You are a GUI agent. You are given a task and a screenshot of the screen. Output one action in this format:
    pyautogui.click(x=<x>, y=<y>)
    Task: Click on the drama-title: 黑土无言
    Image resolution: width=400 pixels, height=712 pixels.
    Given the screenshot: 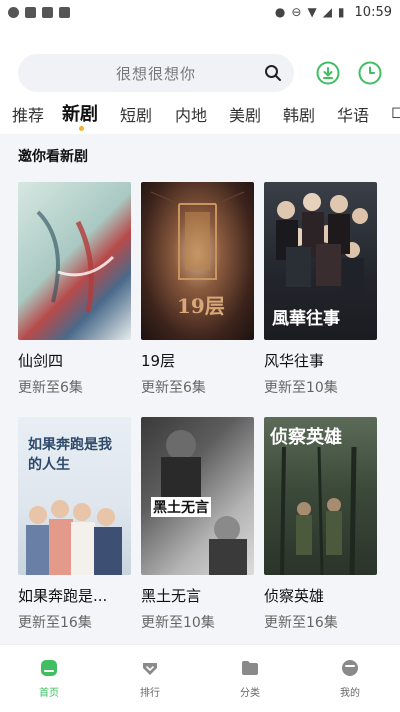 What is the action you would take?
    pyautogui.click(x=171, y=596)
    